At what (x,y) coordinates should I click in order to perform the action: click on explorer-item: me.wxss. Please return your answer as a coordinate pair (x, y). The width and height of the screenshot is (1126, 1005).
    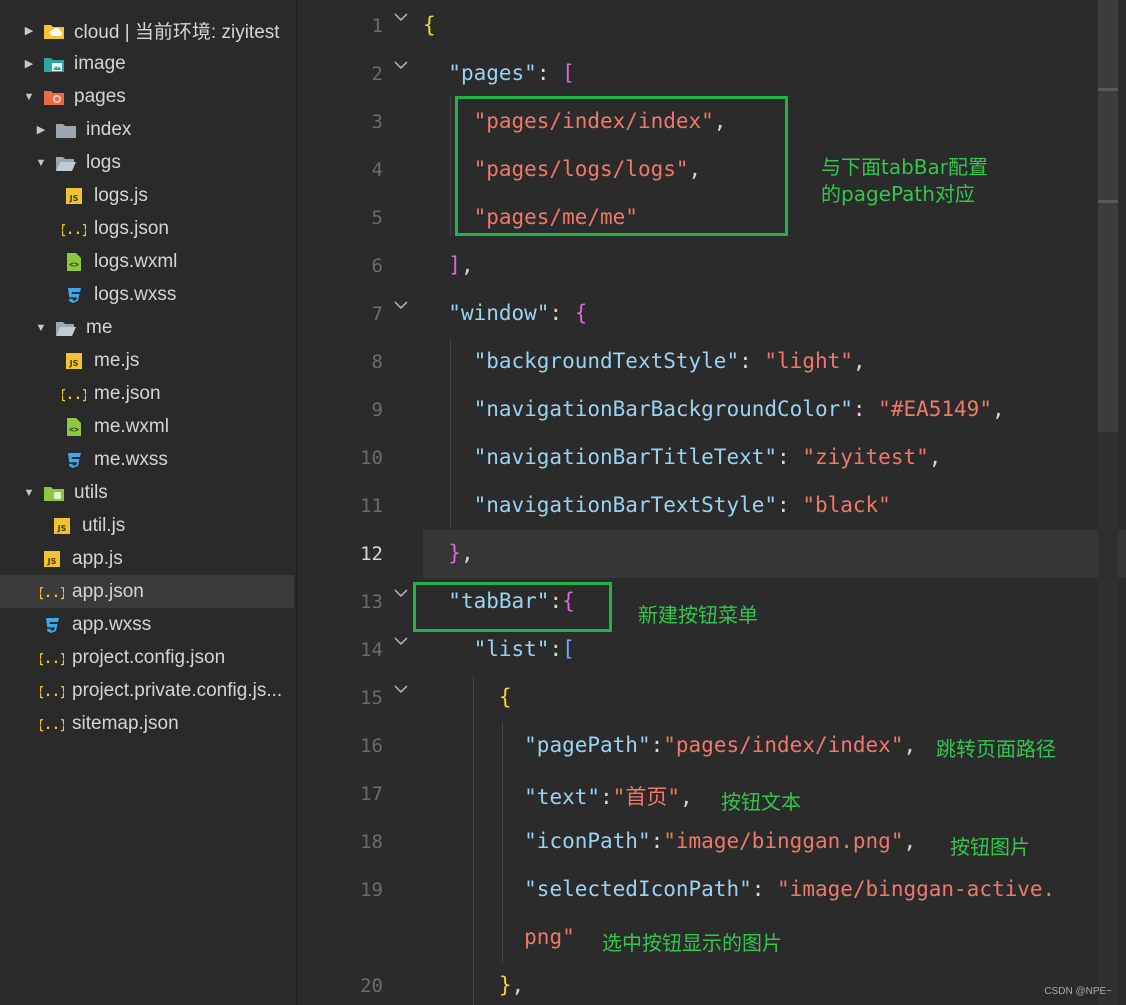
    Looking at the image, I should click on (147, 459).